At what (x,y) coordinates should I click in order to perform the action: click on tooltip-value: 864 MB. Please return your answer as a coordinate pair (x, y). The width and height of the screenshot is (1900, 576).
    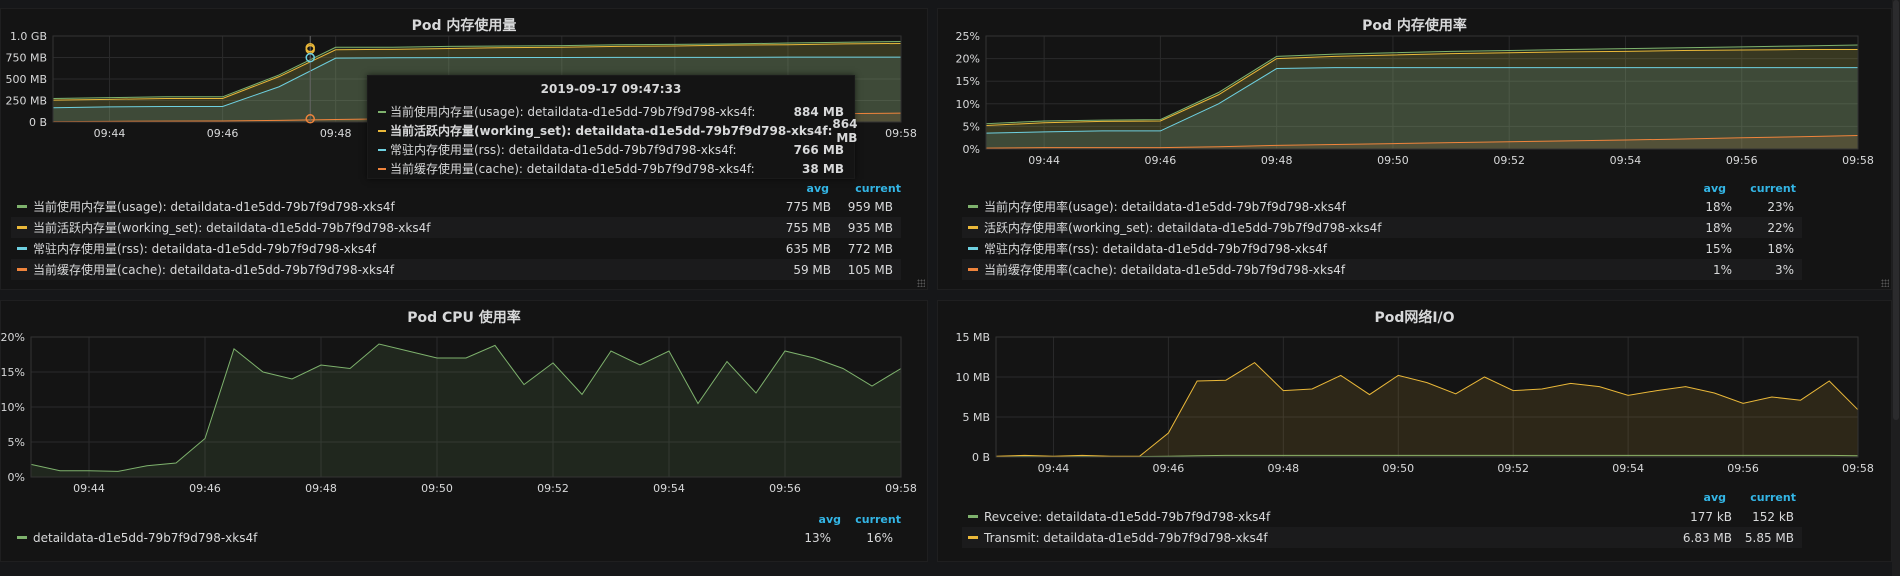
    Looking at the image, I should click on (845, 130).